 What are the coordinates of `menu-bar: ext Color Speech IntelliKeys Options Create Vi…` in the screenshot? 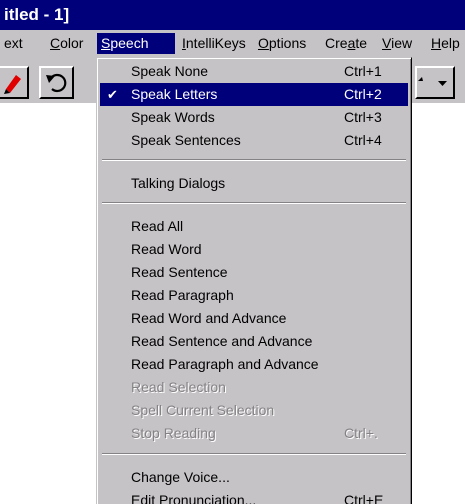 It's located at (232, 43).